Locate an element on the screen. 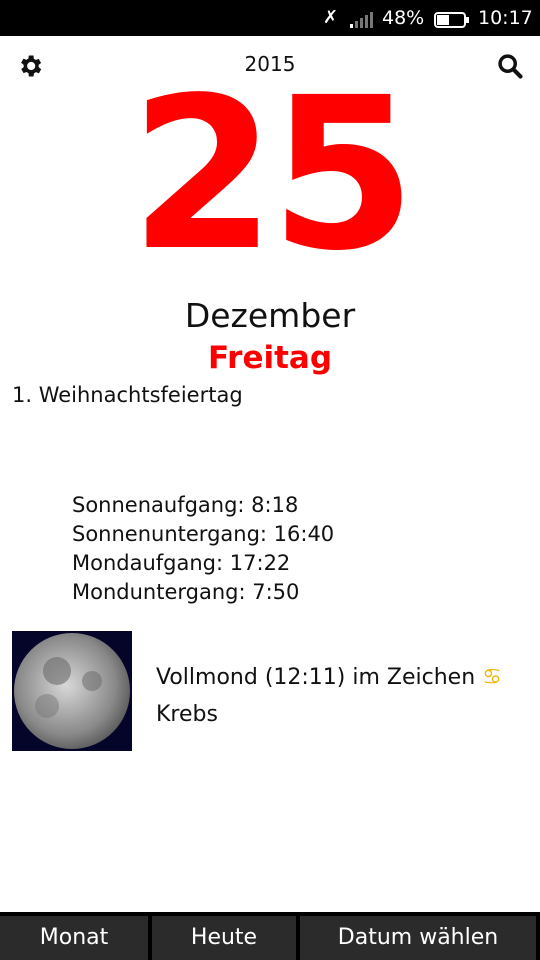  holiday-label: 1. Weihnachtsfeiertag is located at coordinates (127, 395).